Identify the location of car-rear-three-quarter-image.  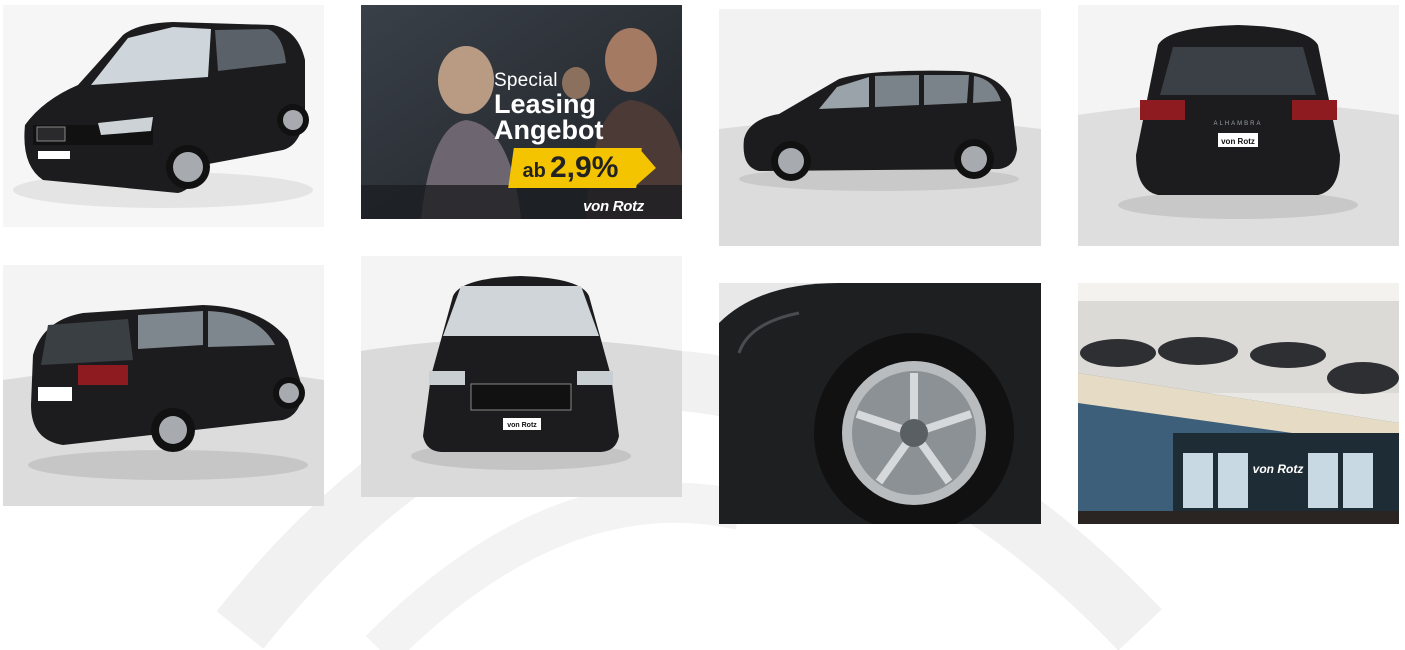
(163, 385).